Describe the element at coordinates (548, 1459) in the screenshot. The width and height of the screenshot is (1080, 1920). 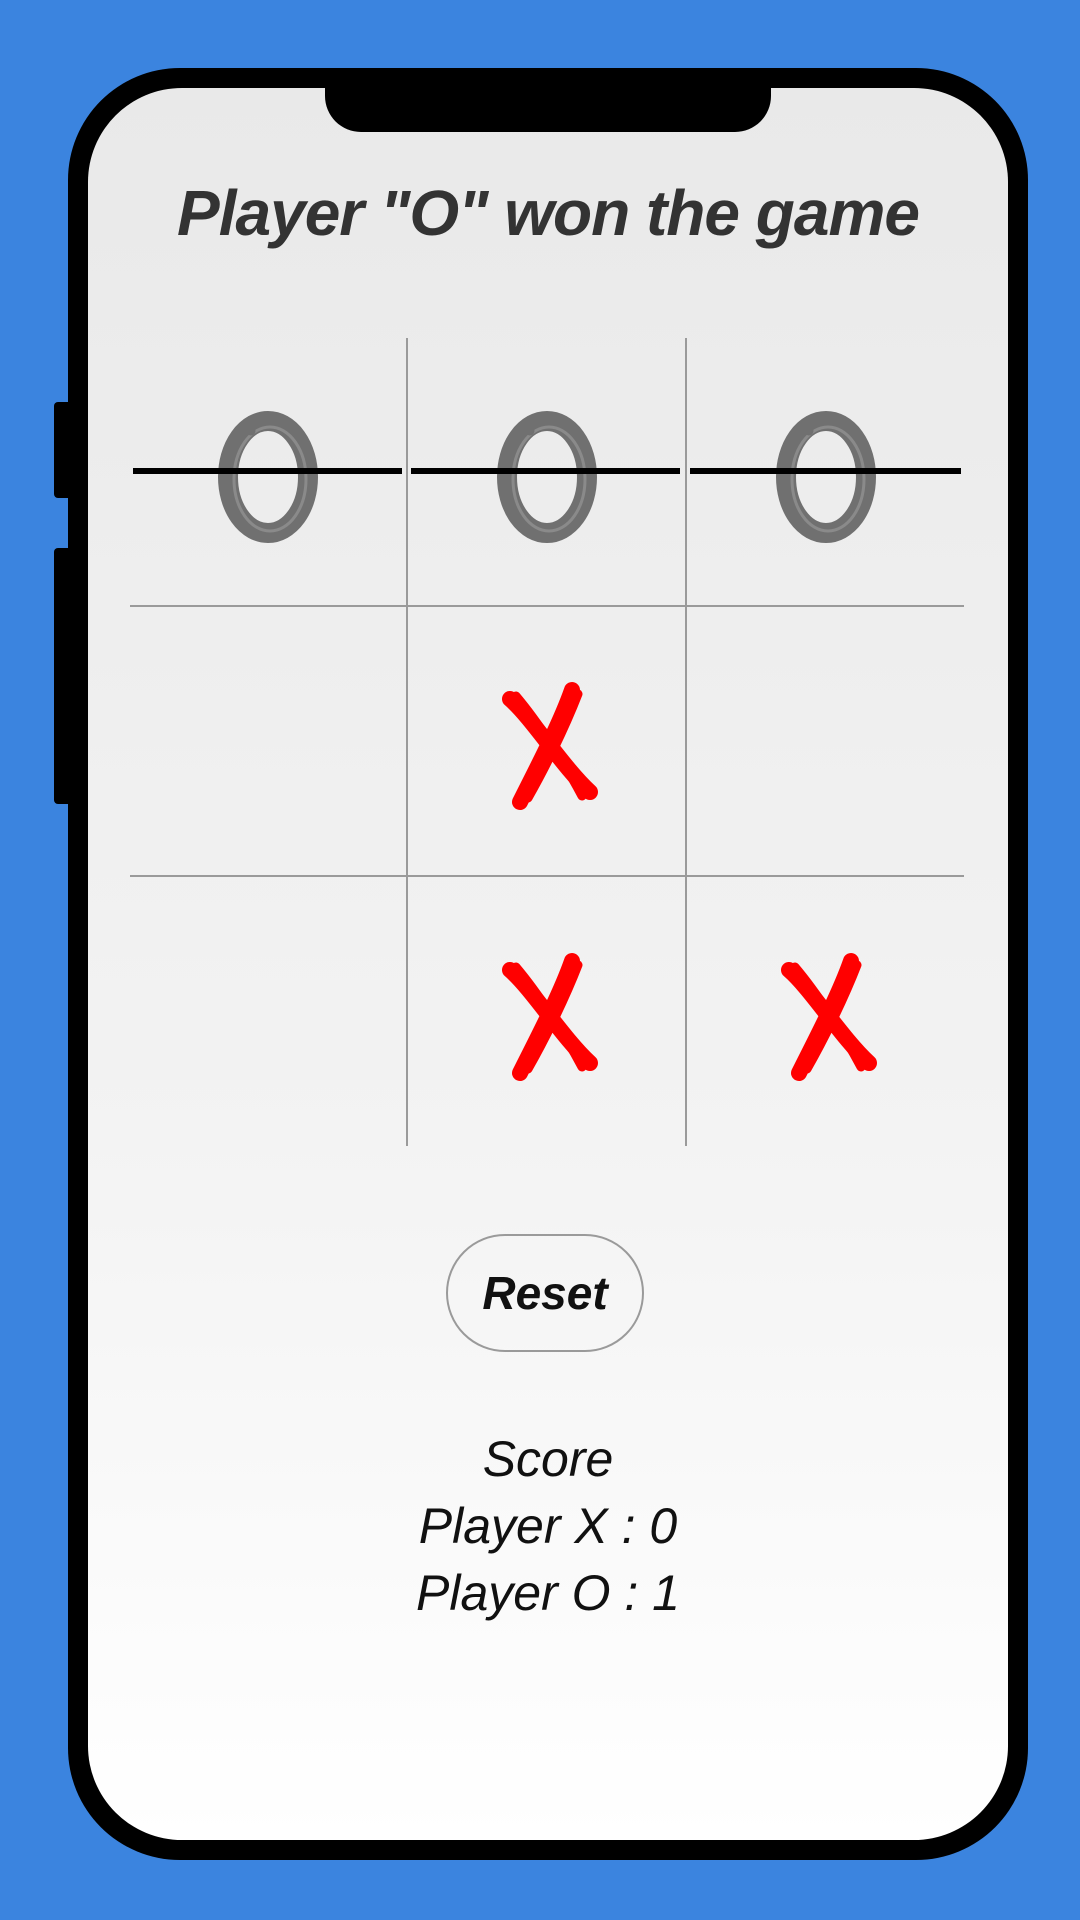
I see `score-title: Score` at that location.